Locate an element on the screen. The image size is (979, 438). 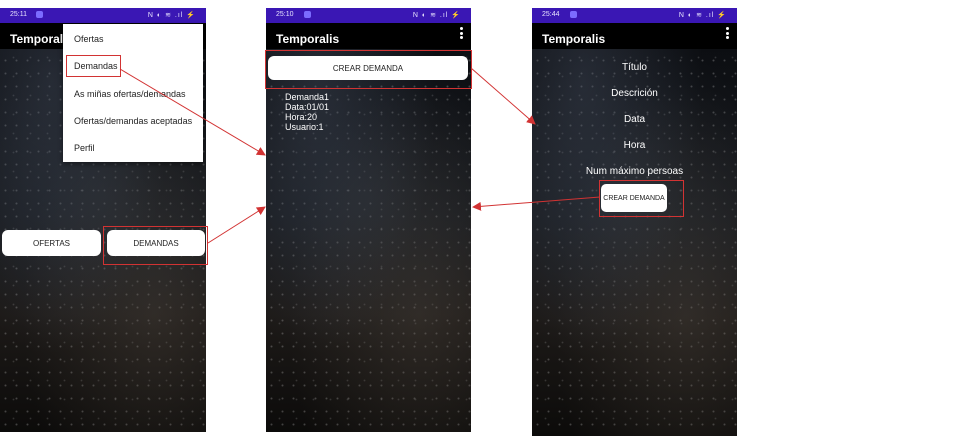
item-usuario: Usuario:1 is located at coordinates (304, 127).